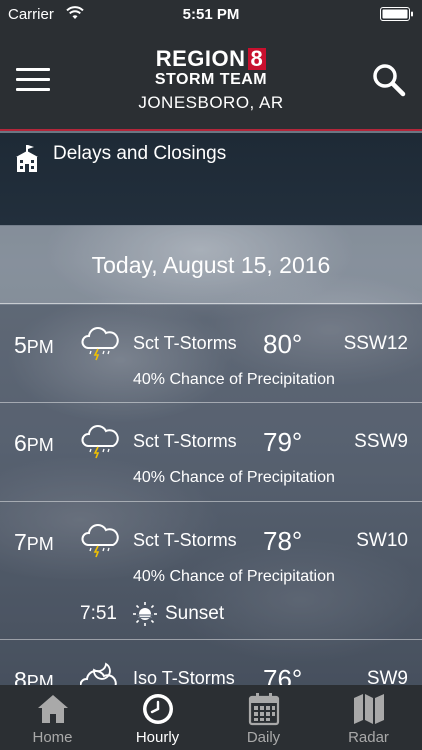 The image size is (422, 750). What do you see at coordinates (381, 441) in the screenshot?
I see `wind-value: SSW9` at bounding box center [381, 441].